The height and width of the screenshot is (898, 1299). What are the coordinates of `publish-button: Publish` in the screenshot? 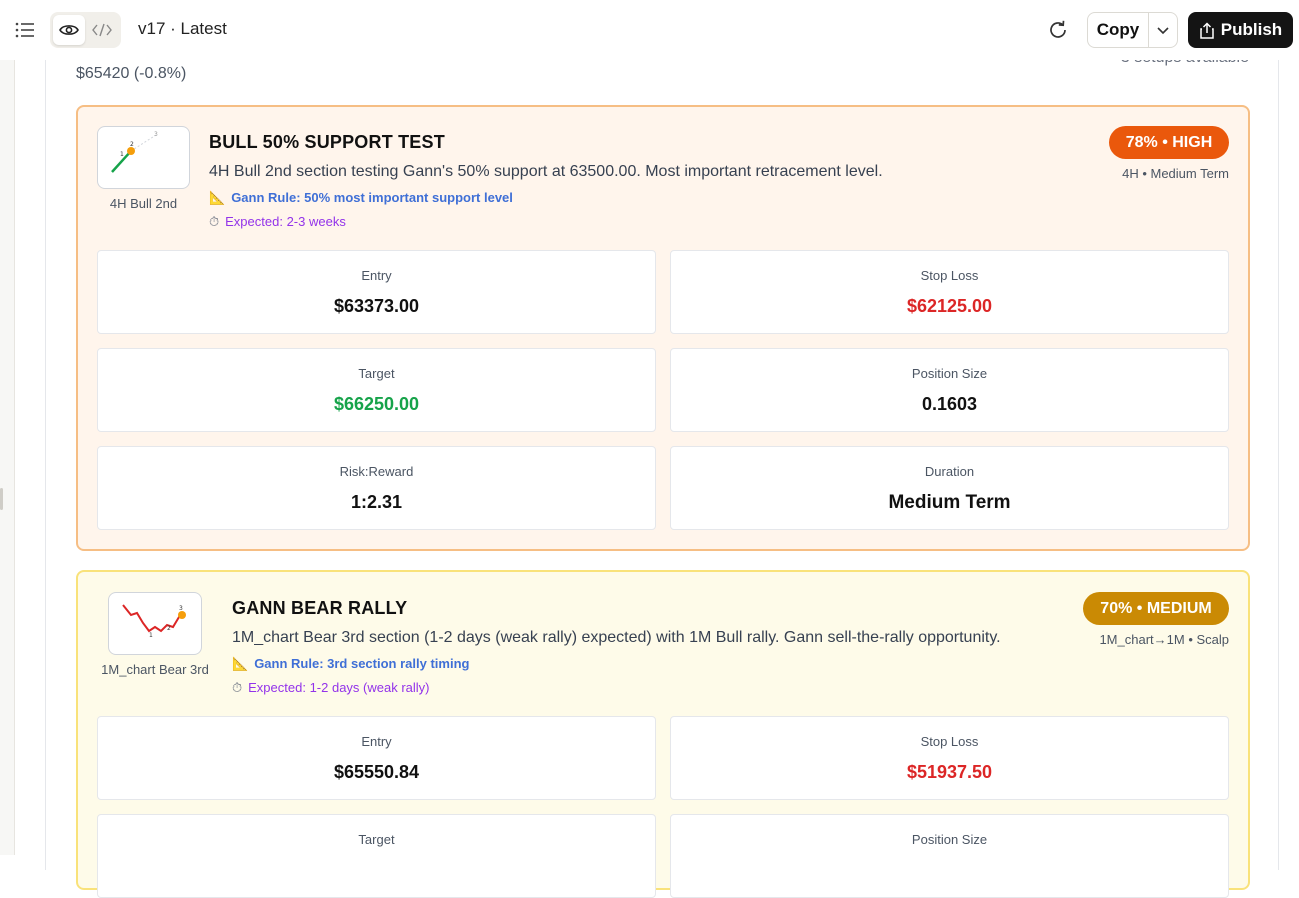 It's located at (1240, 30).